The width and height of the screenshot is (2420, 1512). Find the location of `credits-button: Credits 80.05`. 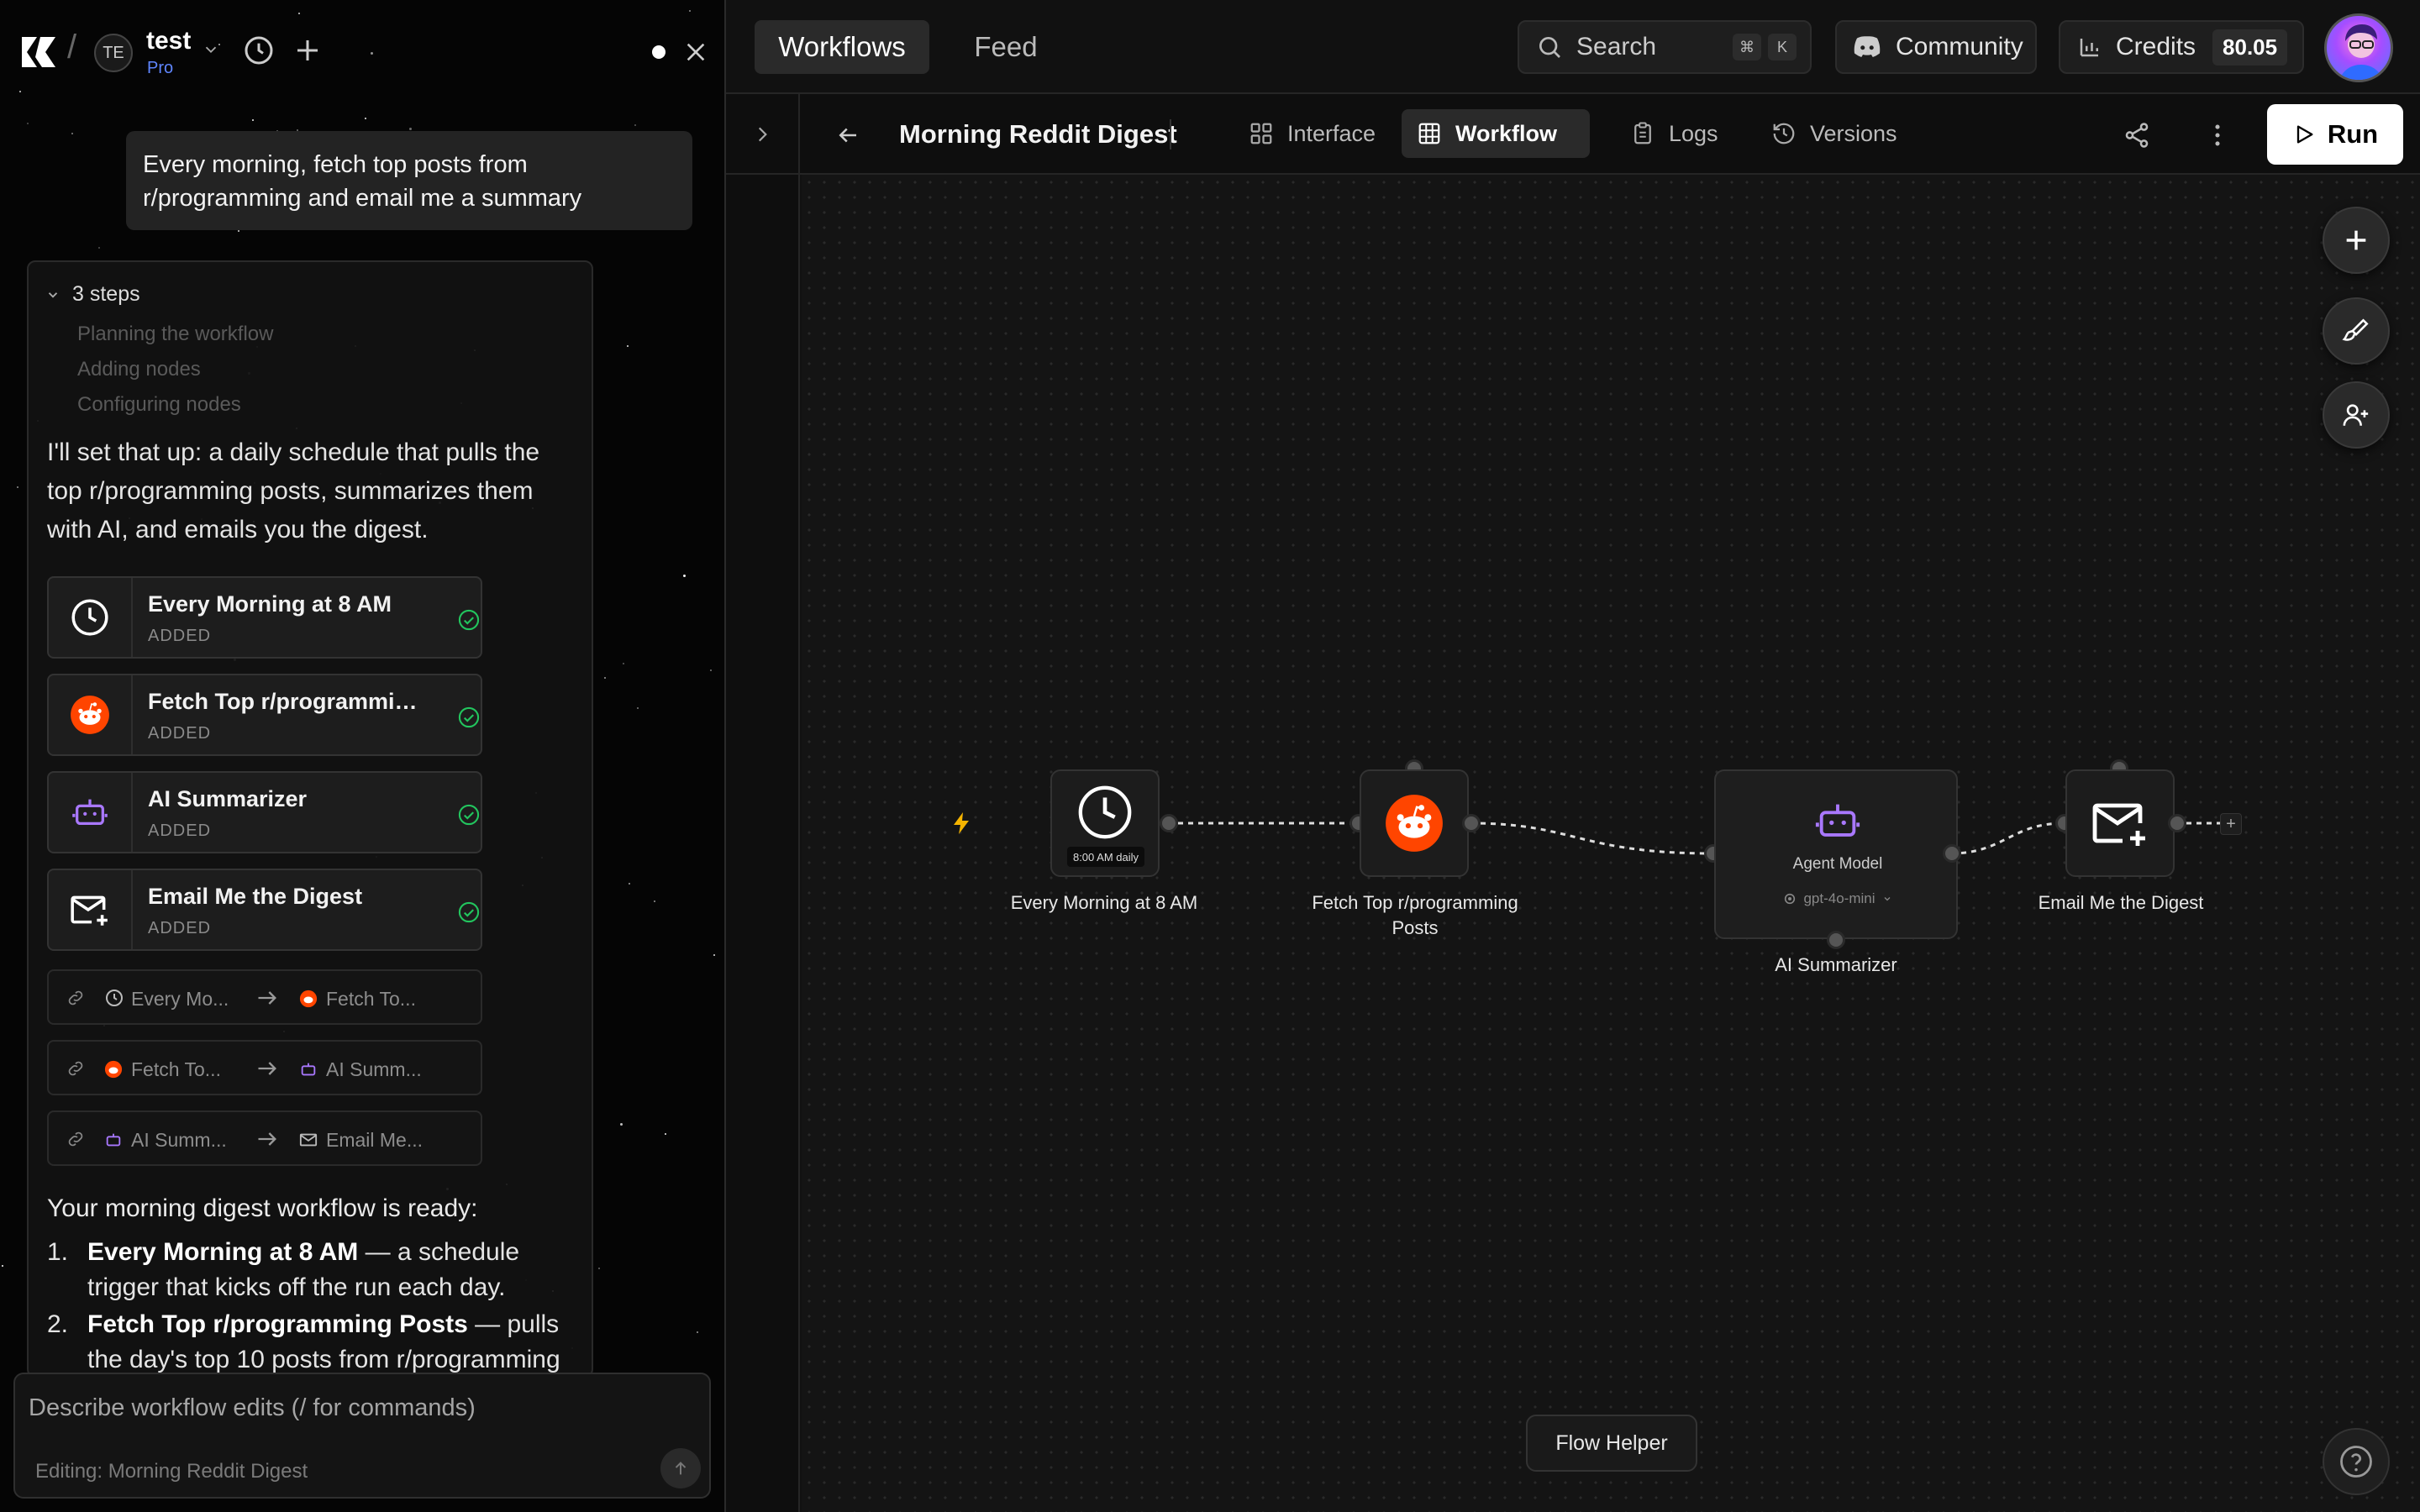

credits-button: Credits 80.05 is located at coordinates (2181, 47).